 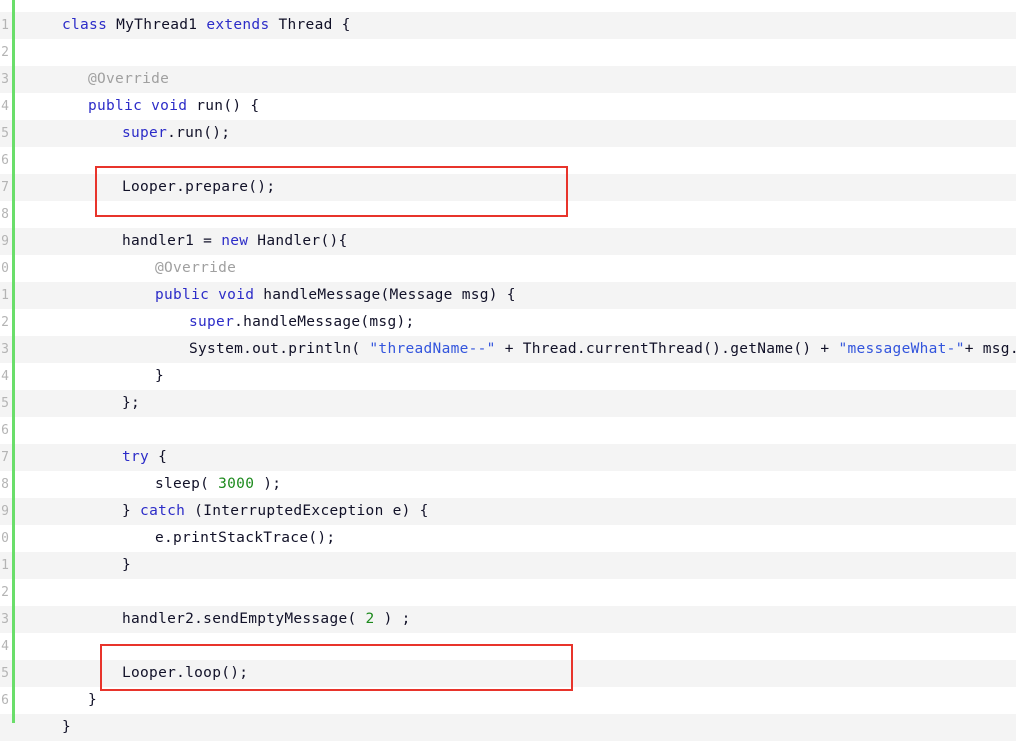 I want to click on code-token-num: 2, so click(x=370, y=619).